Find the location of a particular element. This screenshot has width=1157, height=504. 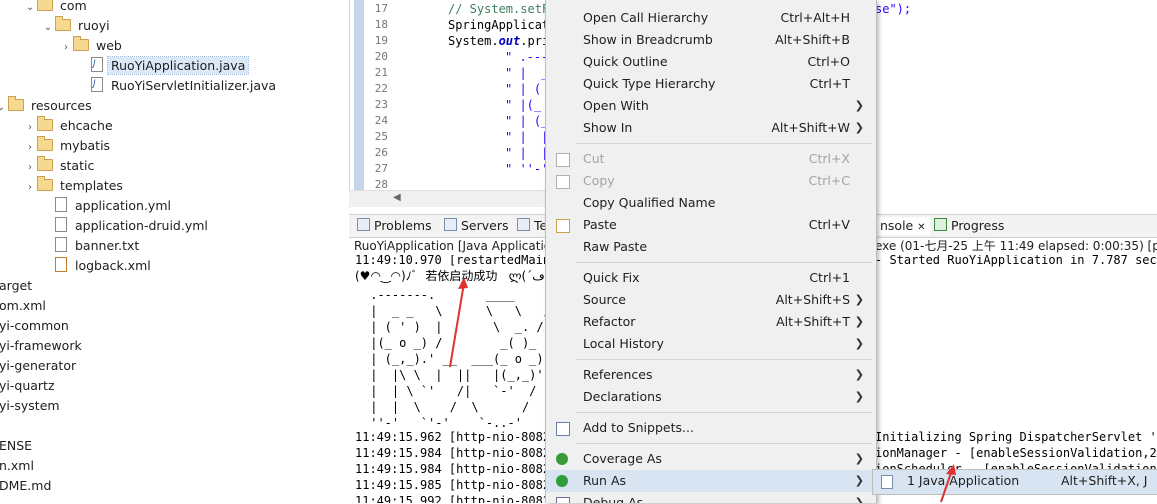

scroll-left-icon: ◀ is located at coordinates (397, 197).